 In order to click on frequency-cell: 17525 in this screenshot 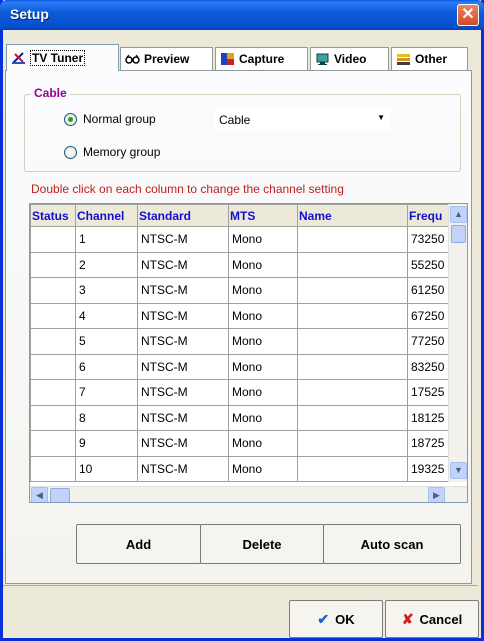, I will do `click(428, 392)`.